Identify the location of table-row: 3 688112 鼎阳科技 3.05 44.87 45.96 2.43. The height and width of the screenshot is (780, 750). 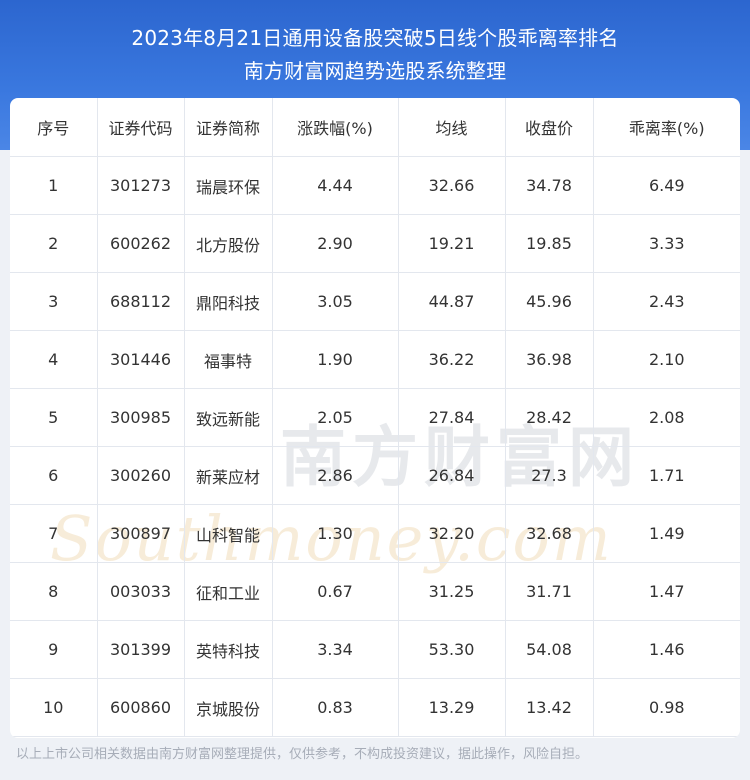
(375, 301).